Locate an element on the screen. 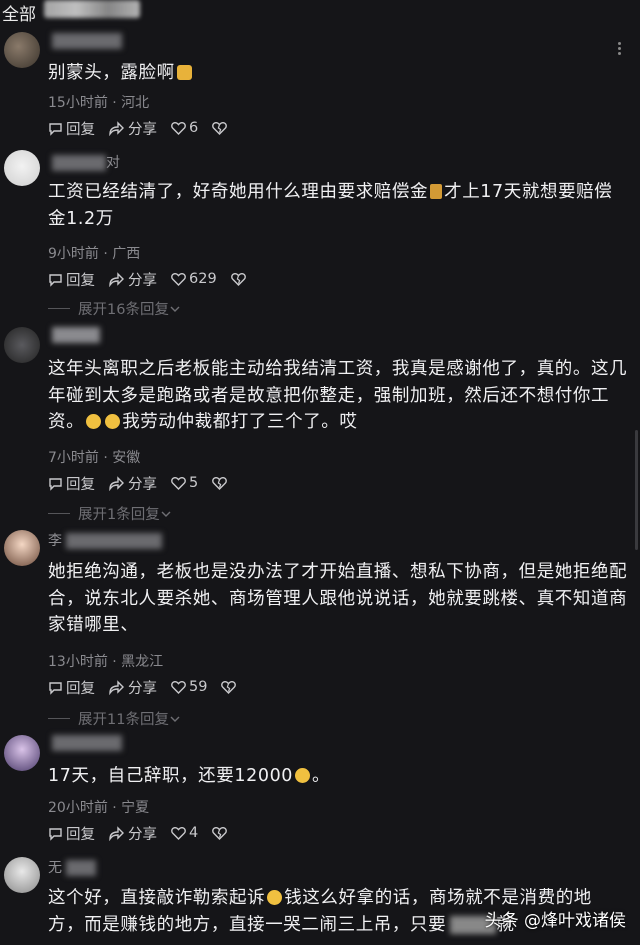 The height and width of the screenshot is (945, 640). comment-text: 工资已经结清了，好奇她用什么理由要求赔偿金 才上17天就想要赔偿金1.2万 is located at coordinates (330, 205).